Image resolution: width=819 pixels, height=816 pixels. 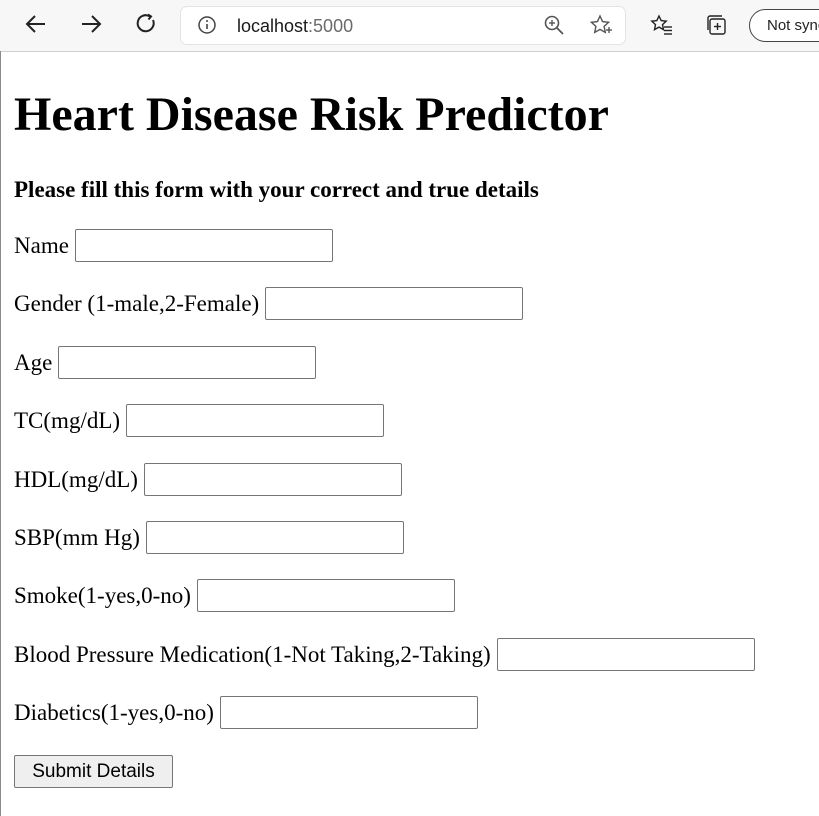 I want to click on tc-input, so click(x=255, y=420).